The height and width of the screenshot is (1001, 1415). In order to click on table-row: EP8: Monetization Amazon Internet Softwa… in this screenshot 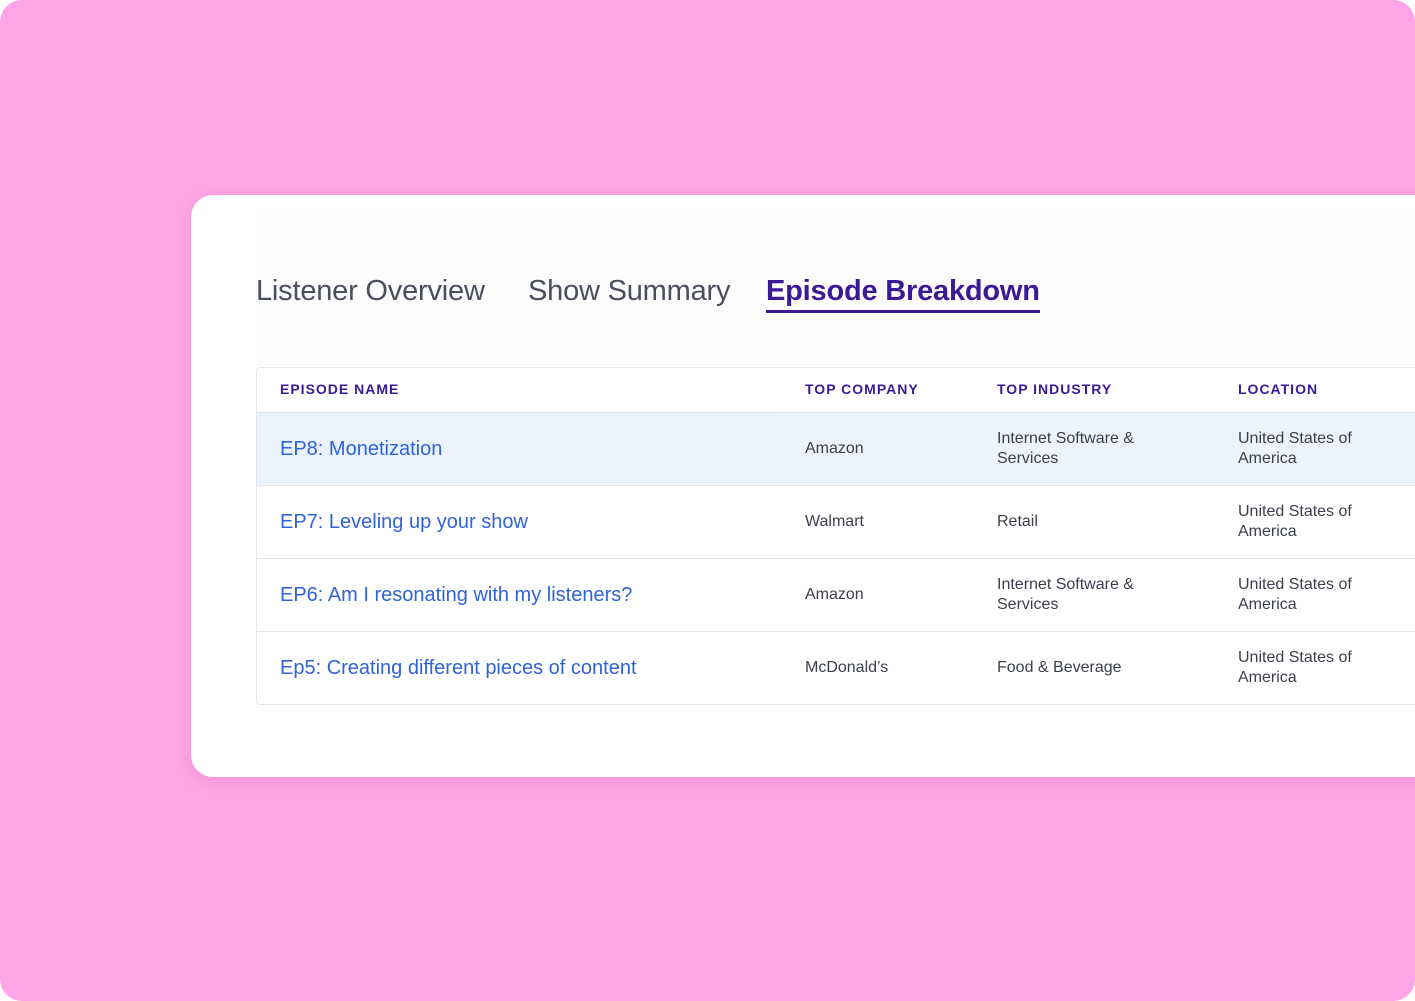, I will do `click(836, 449)`.